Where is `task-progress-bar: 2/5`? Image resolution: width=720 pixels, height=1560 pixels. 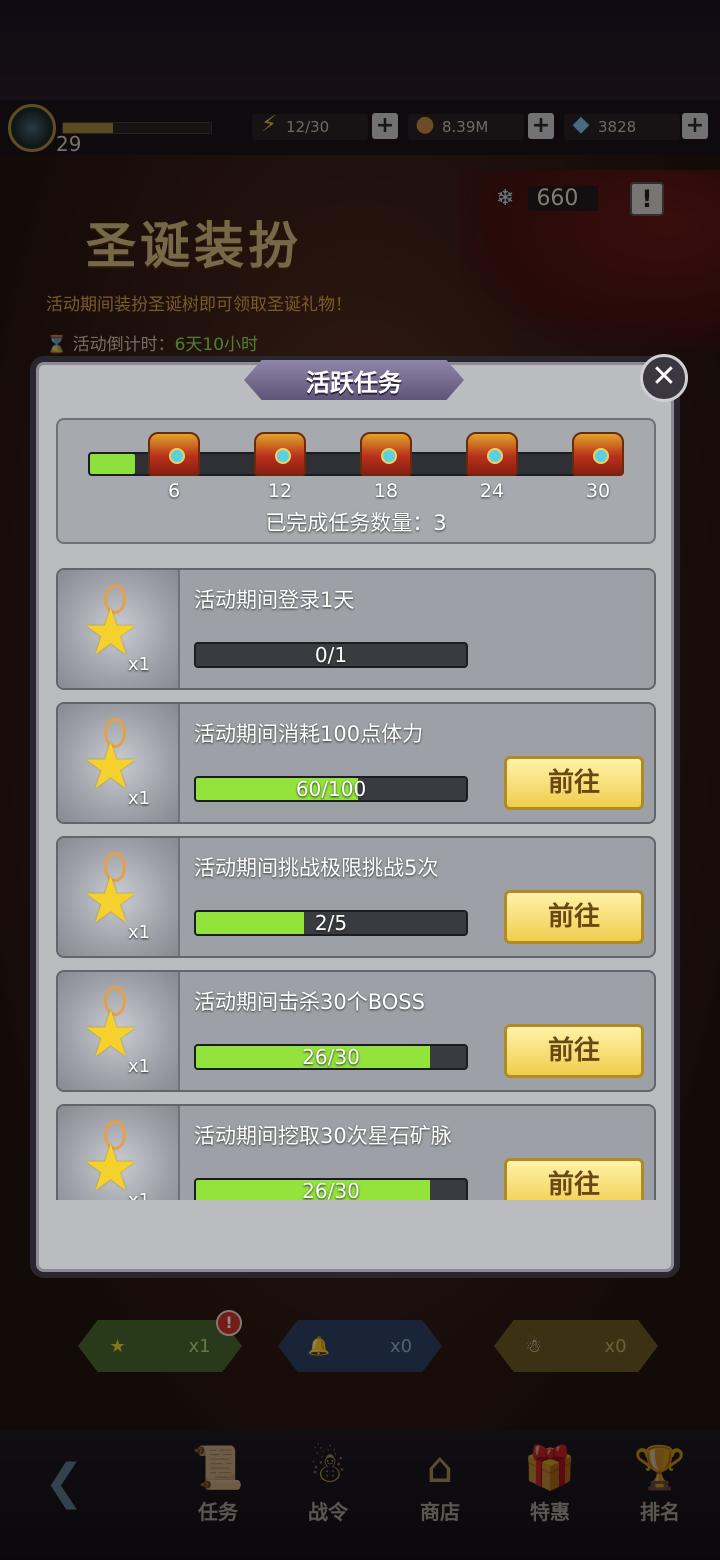
task-progress-bar: 2/5 is located at coordinates (331, 923).